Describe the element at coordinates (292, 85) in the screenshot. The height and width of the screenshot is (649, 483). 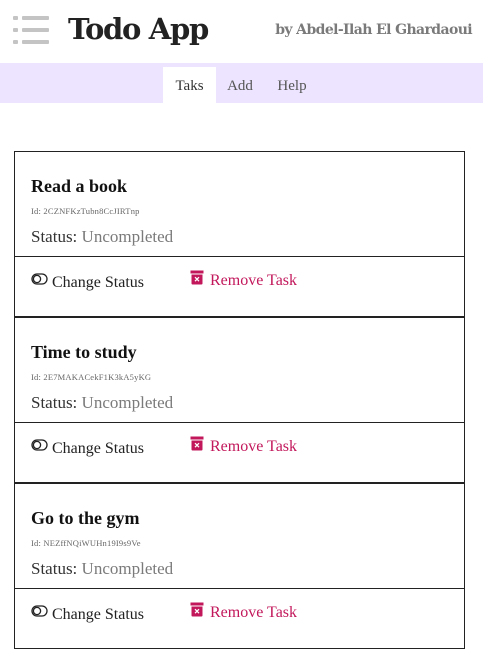
I see `tab-help: Help` at that location.